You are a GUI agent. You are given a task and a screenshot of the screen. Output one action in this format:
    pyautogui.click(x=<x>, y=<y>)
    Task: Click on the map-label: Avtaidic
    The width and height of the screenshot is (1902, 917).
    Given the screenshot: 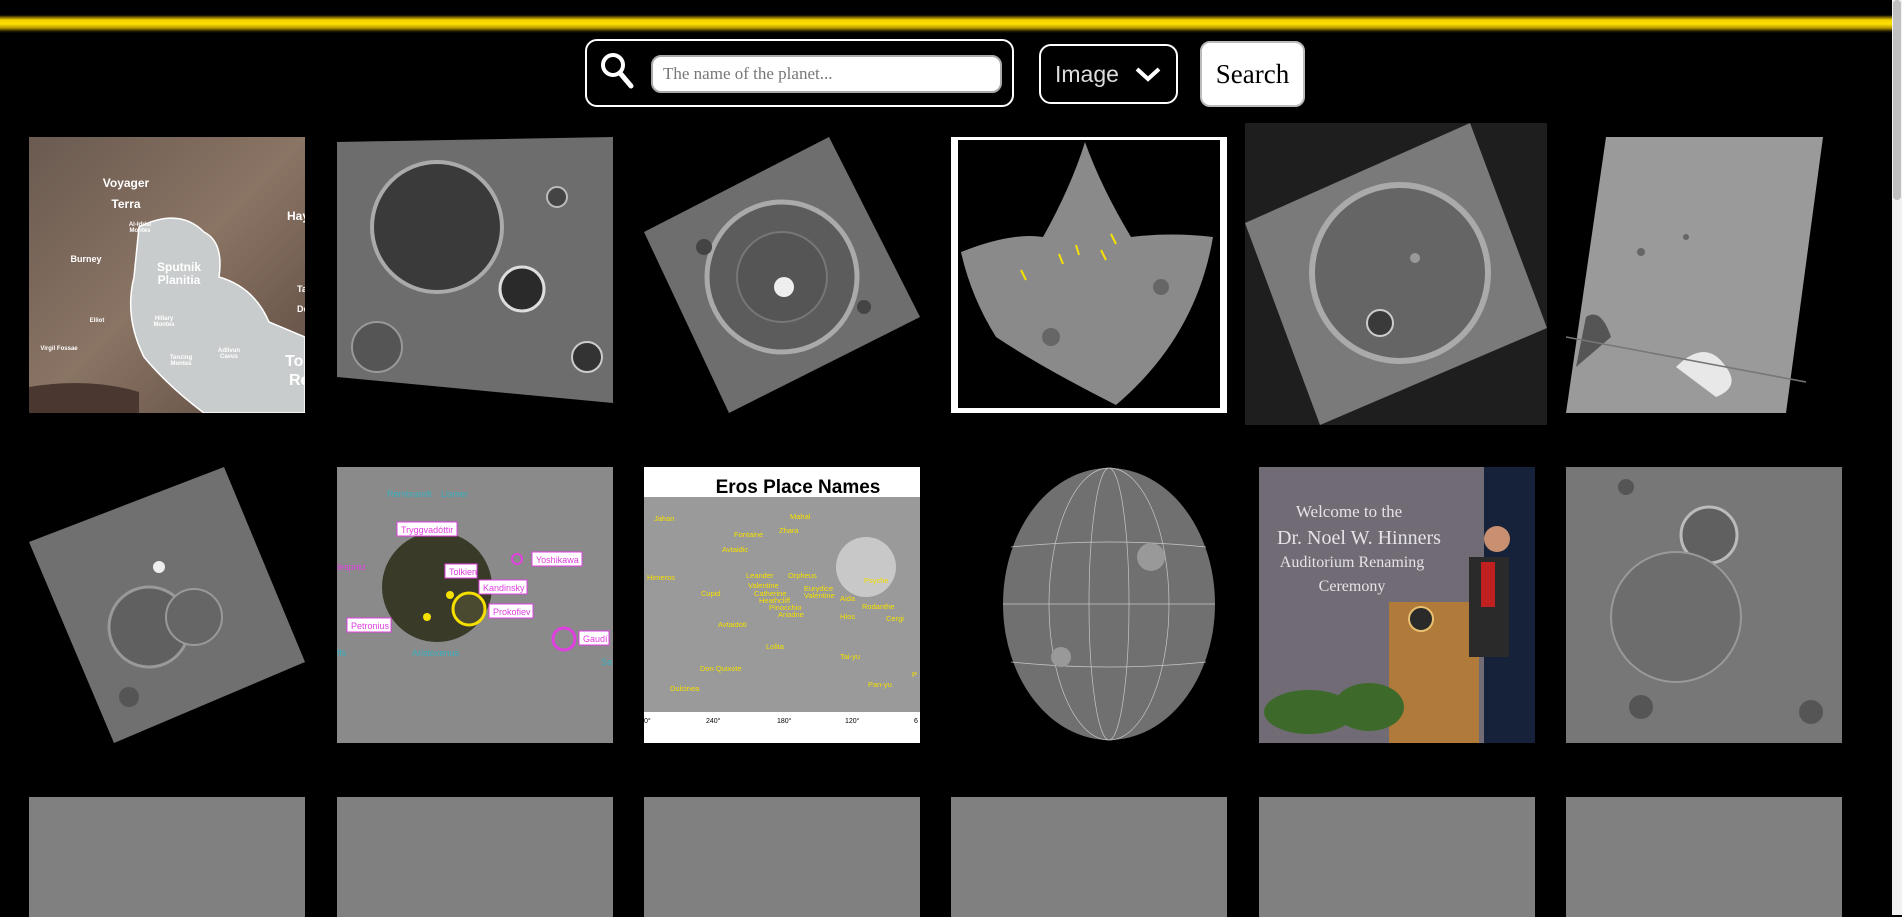 What is the action you would take?
    pyautogui.click(x=735, y=549)
    